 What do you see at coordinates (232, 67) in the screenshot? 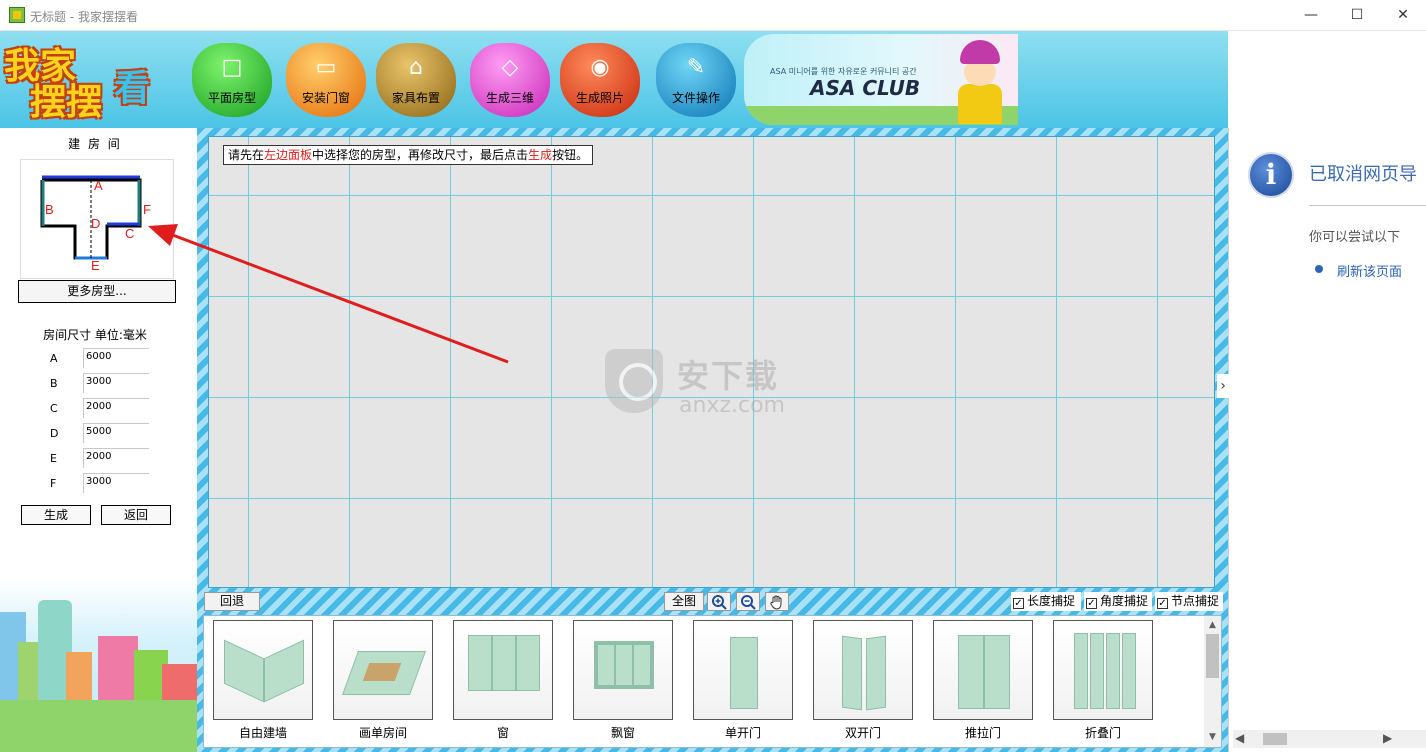
I see `square-outline-icon: □` at bounding box center [232, 67].